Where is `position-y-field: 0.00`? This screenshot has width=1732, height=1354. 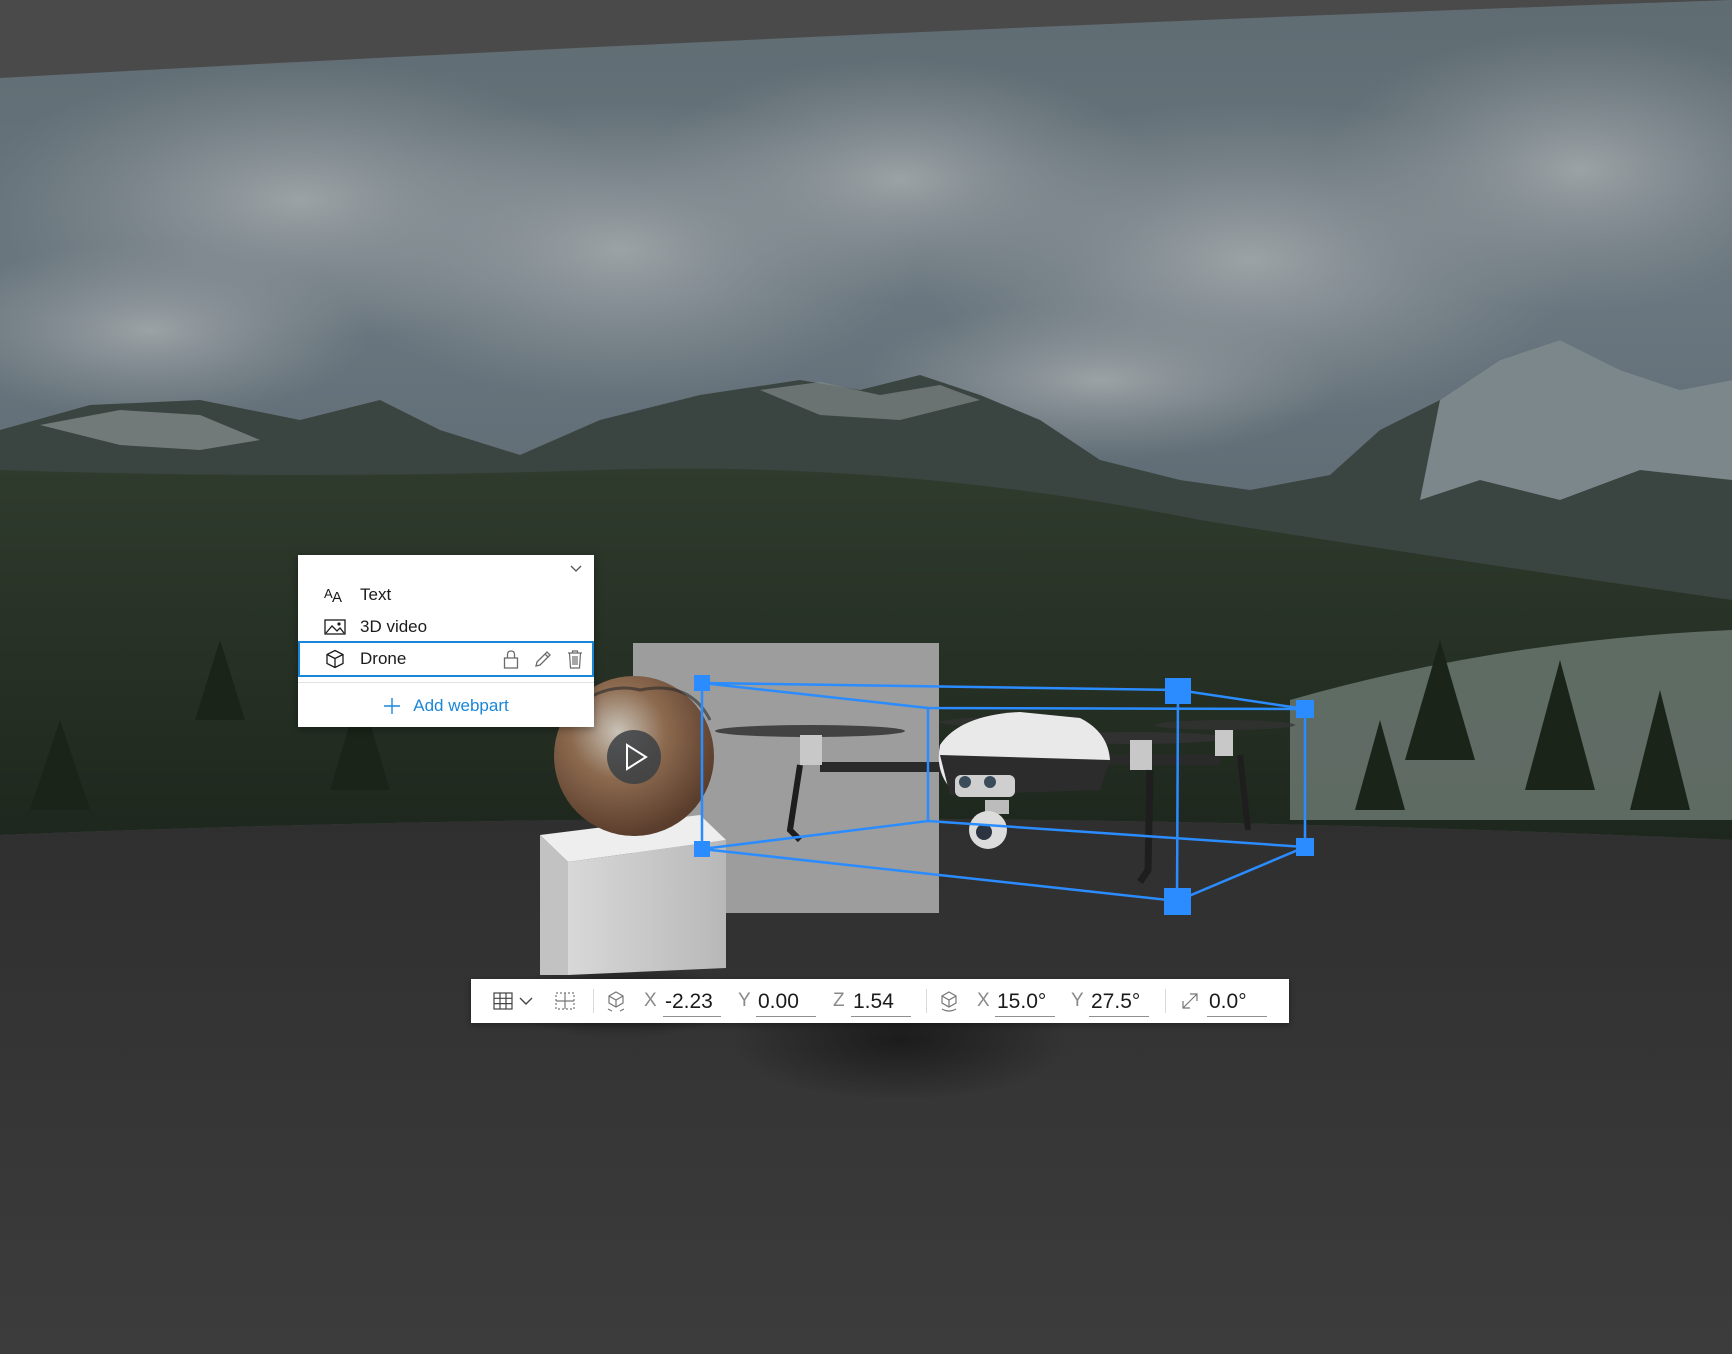 position-y-field: 0.00 is located at coordinates (786, 1002).